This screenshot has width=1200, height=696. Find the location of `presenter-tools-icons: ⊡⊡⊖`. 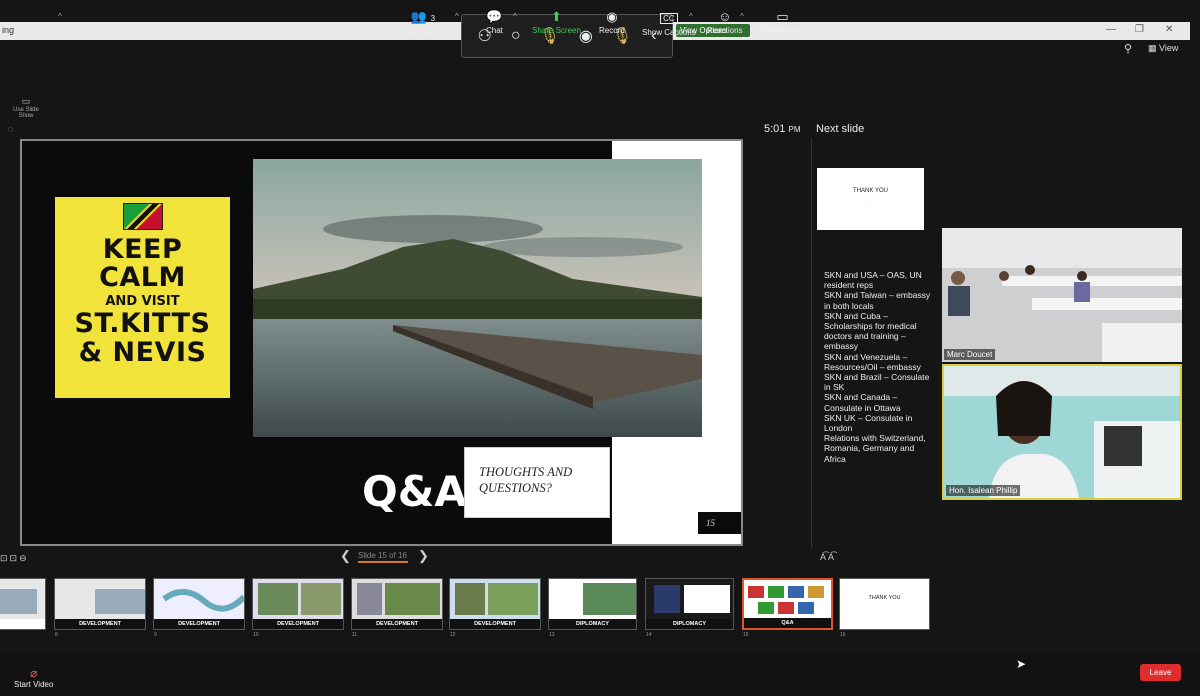

presenter-tools-icons: ⊡⊡⊖ is located at coordinates (14, 558).